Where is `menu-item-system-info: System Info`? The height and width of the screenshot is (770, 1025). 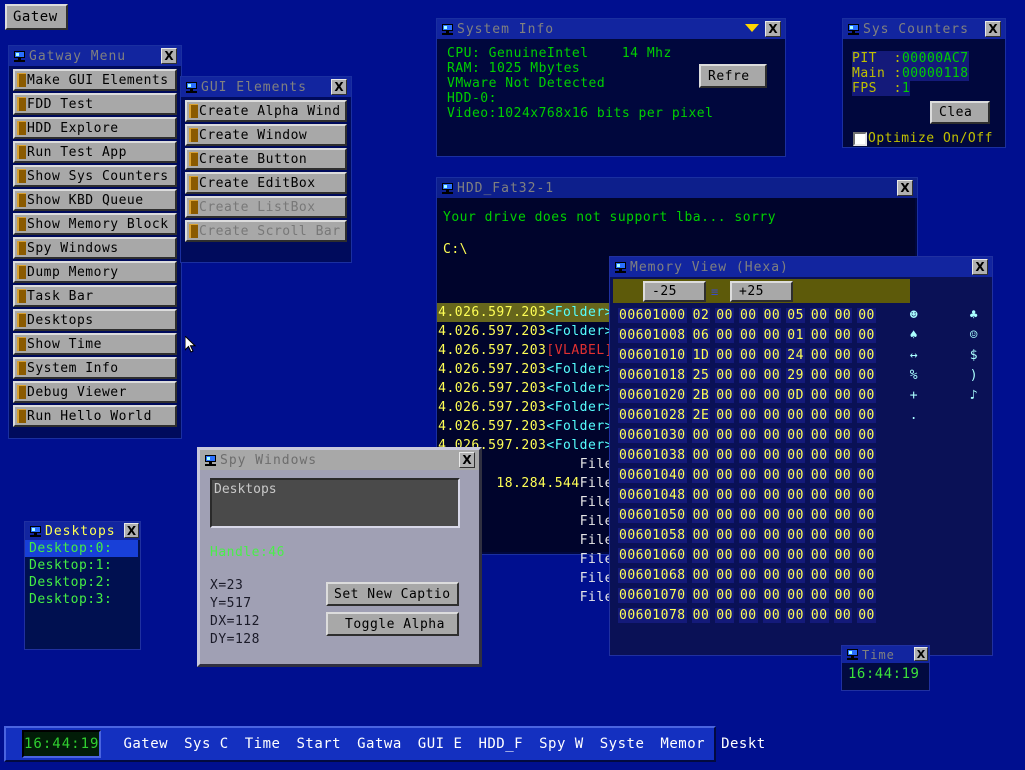
menu-item-system-info: System Info is located at coordinates (95, 368).